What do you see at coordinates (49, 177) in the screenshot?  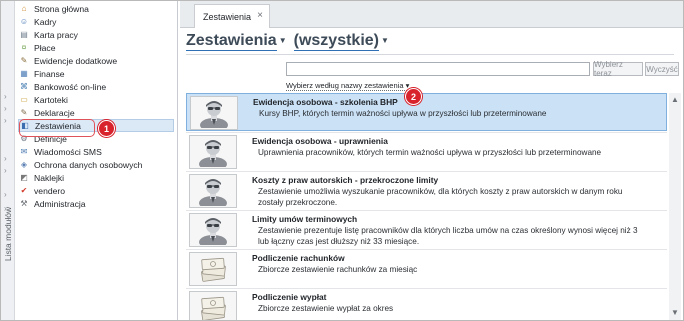 I see `sidebar-item-label: Naklejki` at bounding box center [49, 177].